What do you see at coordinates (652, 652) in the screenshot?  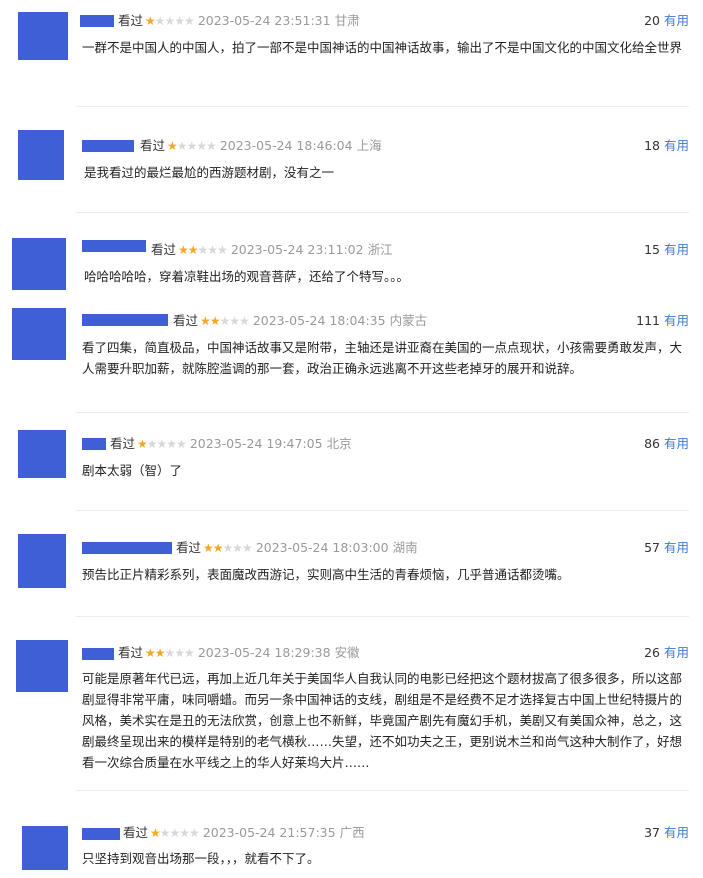 I see `vote-count: 26` at bounding box center [652, 652].